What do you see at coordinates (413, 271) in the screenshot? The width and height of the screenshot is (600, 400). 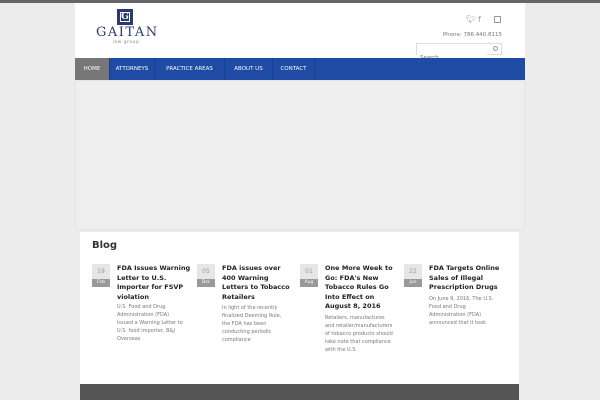 I see `post-day: 22` at bounding box center [413, 271].